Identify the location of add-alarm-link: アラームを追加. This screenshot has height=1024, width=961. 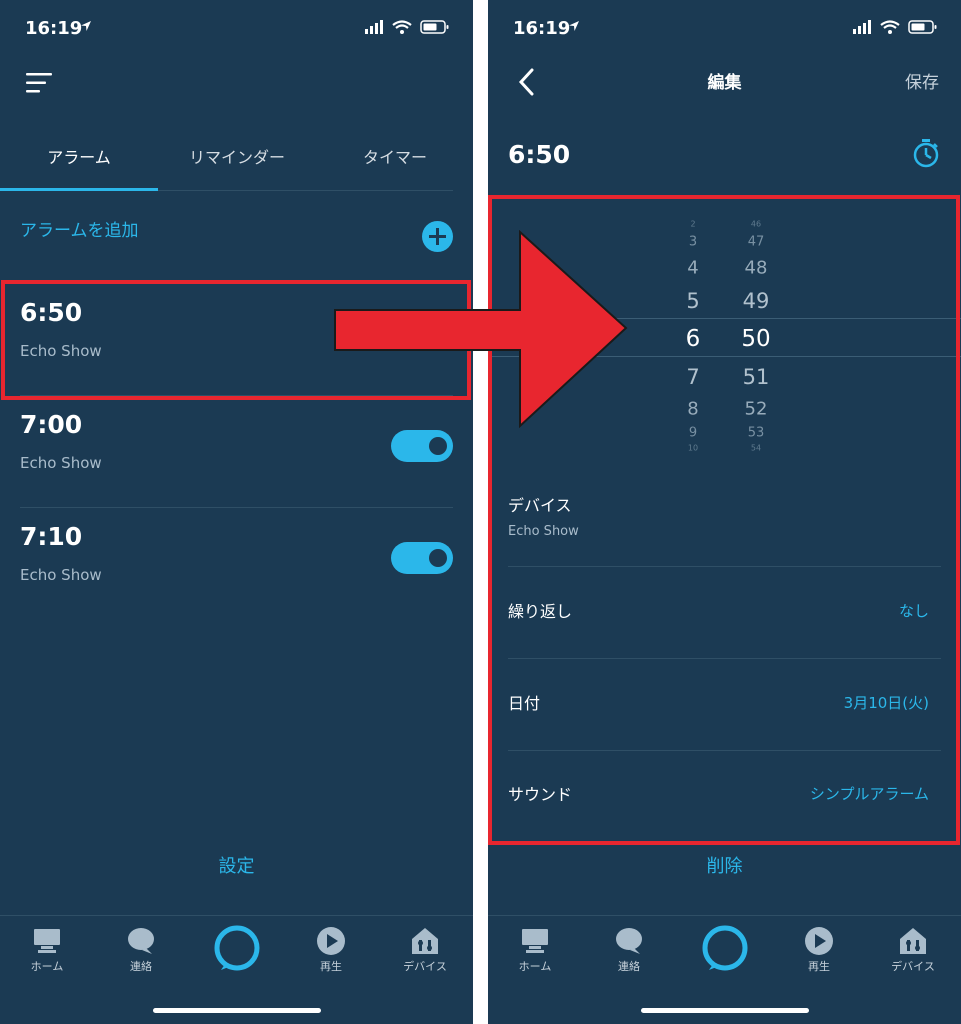
(79, 228).